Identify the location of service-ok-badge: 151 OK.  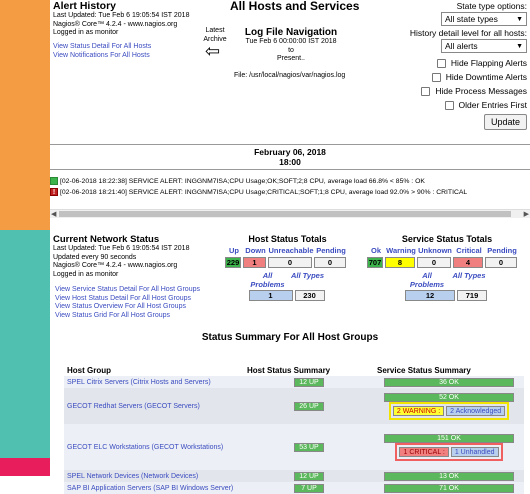
(449, 438).